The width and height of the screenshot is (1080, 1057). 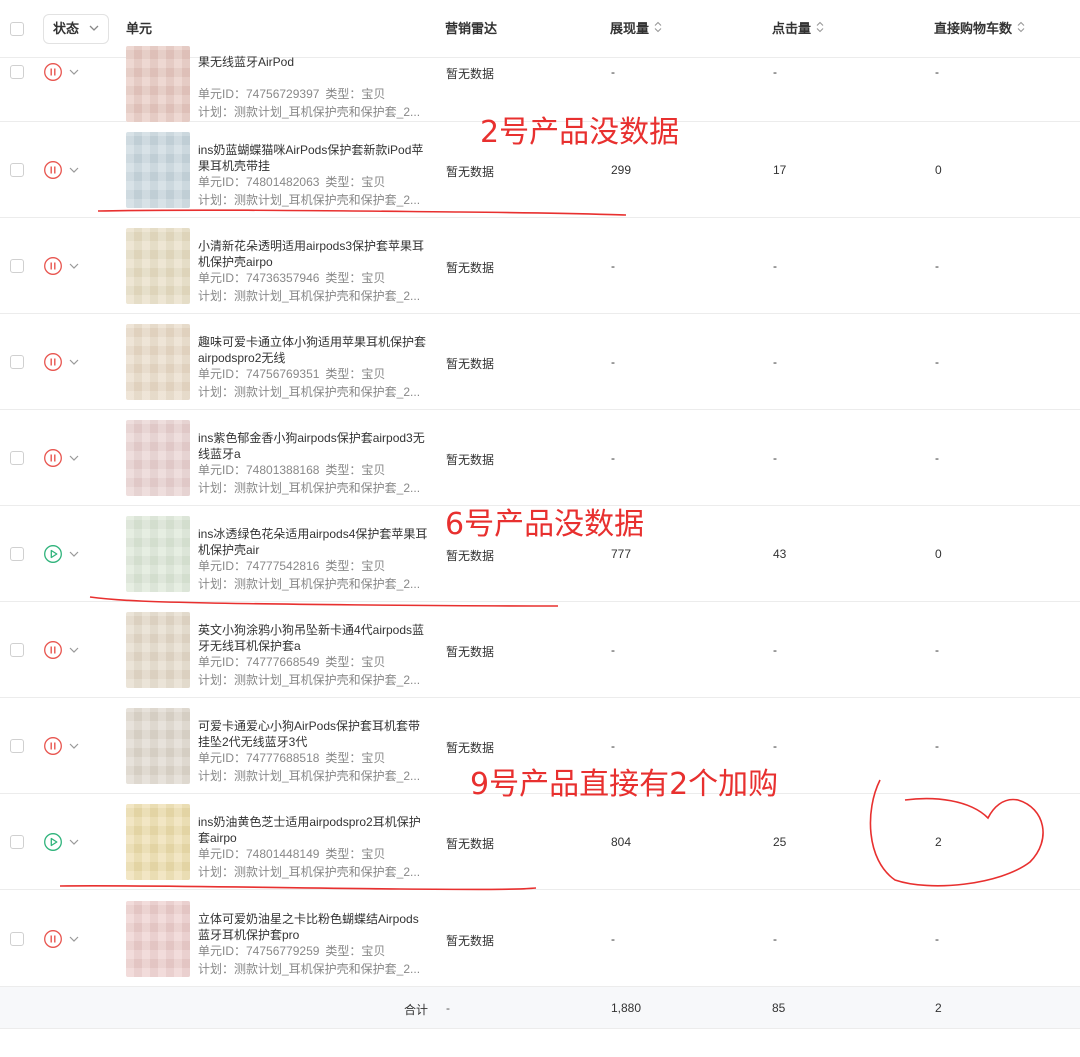 I want to click on impressions-value: 804, so click(x=621, y=842).